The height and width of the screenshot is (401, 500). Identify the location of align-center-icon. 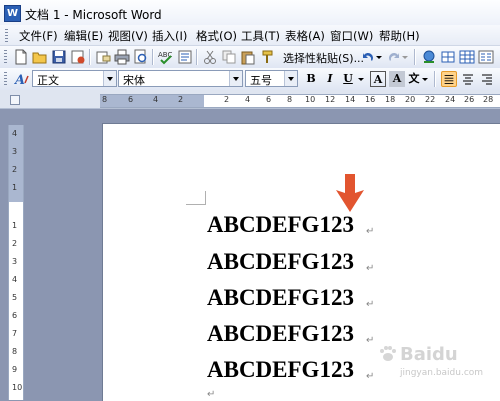
(468, 79).